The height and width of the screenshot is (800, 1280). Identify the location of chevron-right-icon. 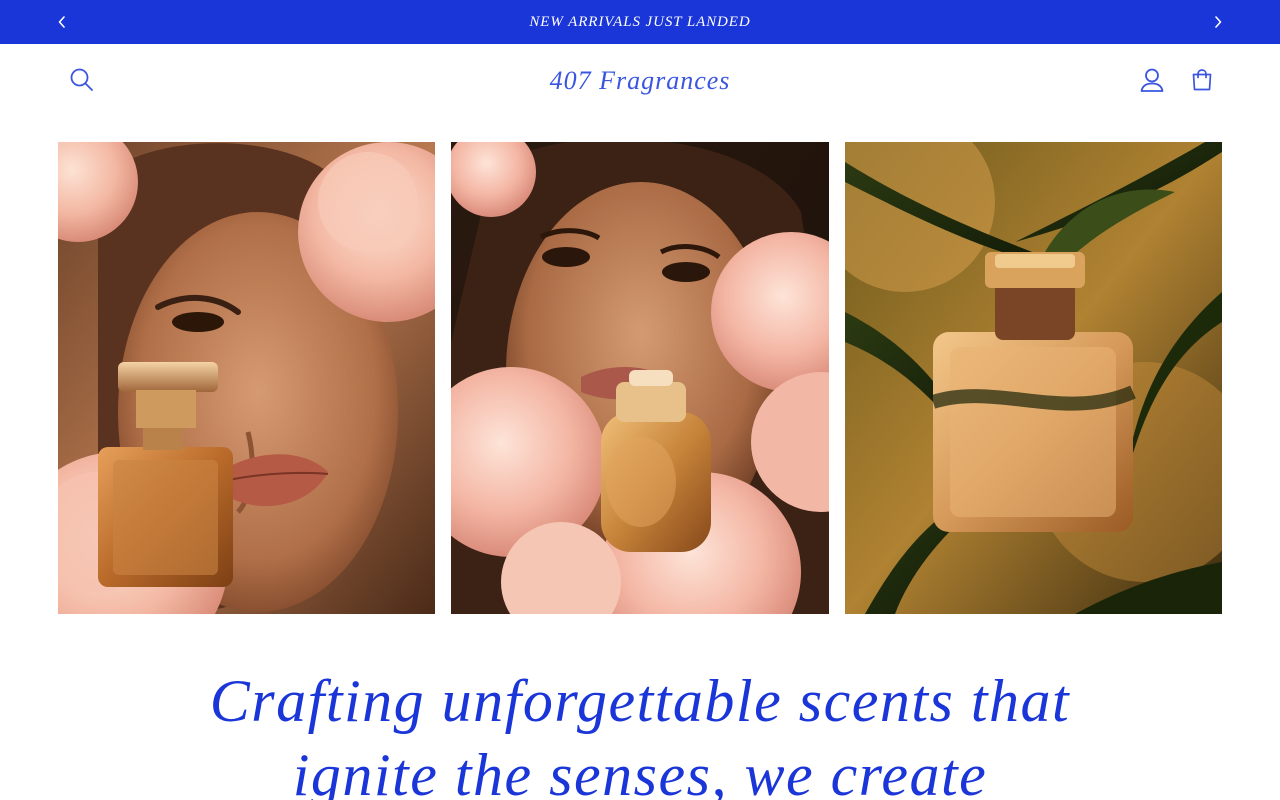
(1218, 22).